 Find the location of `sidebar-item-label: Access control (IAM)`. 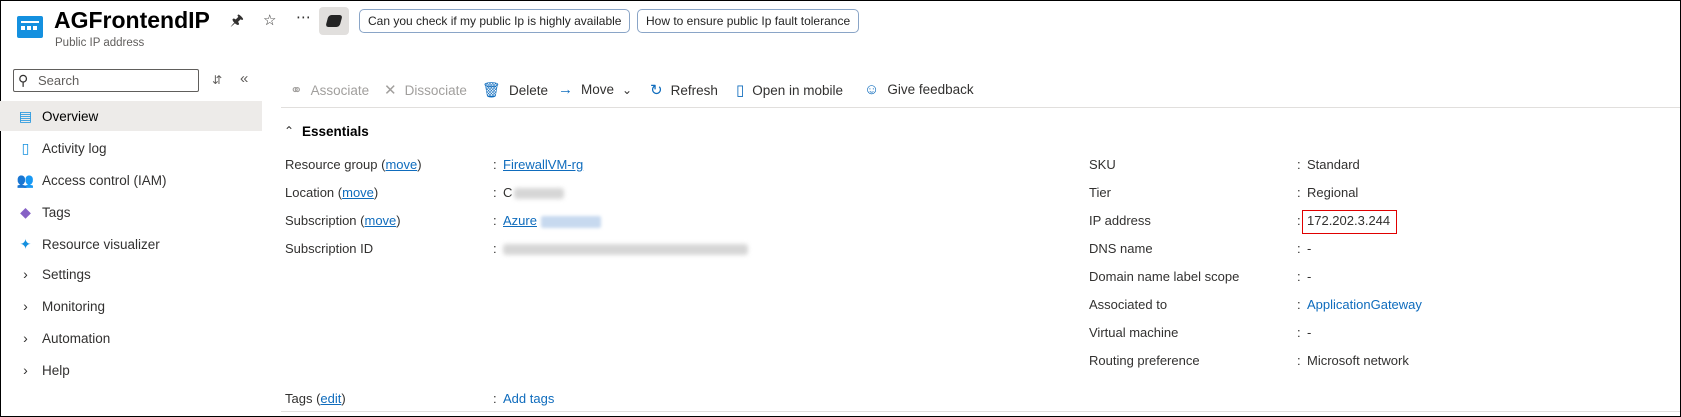

sidebar-item-label: Access control (IAM) is located at coordinates (104, 180).